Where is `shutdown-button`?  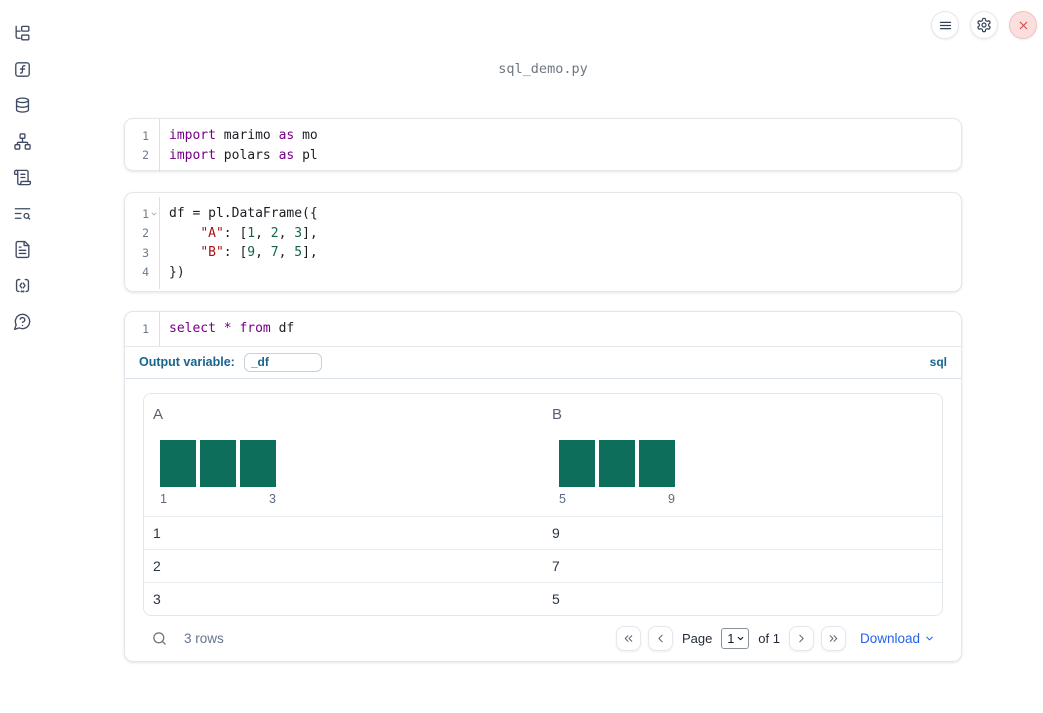
shutdown-button is located at coordinates (1023, 25).